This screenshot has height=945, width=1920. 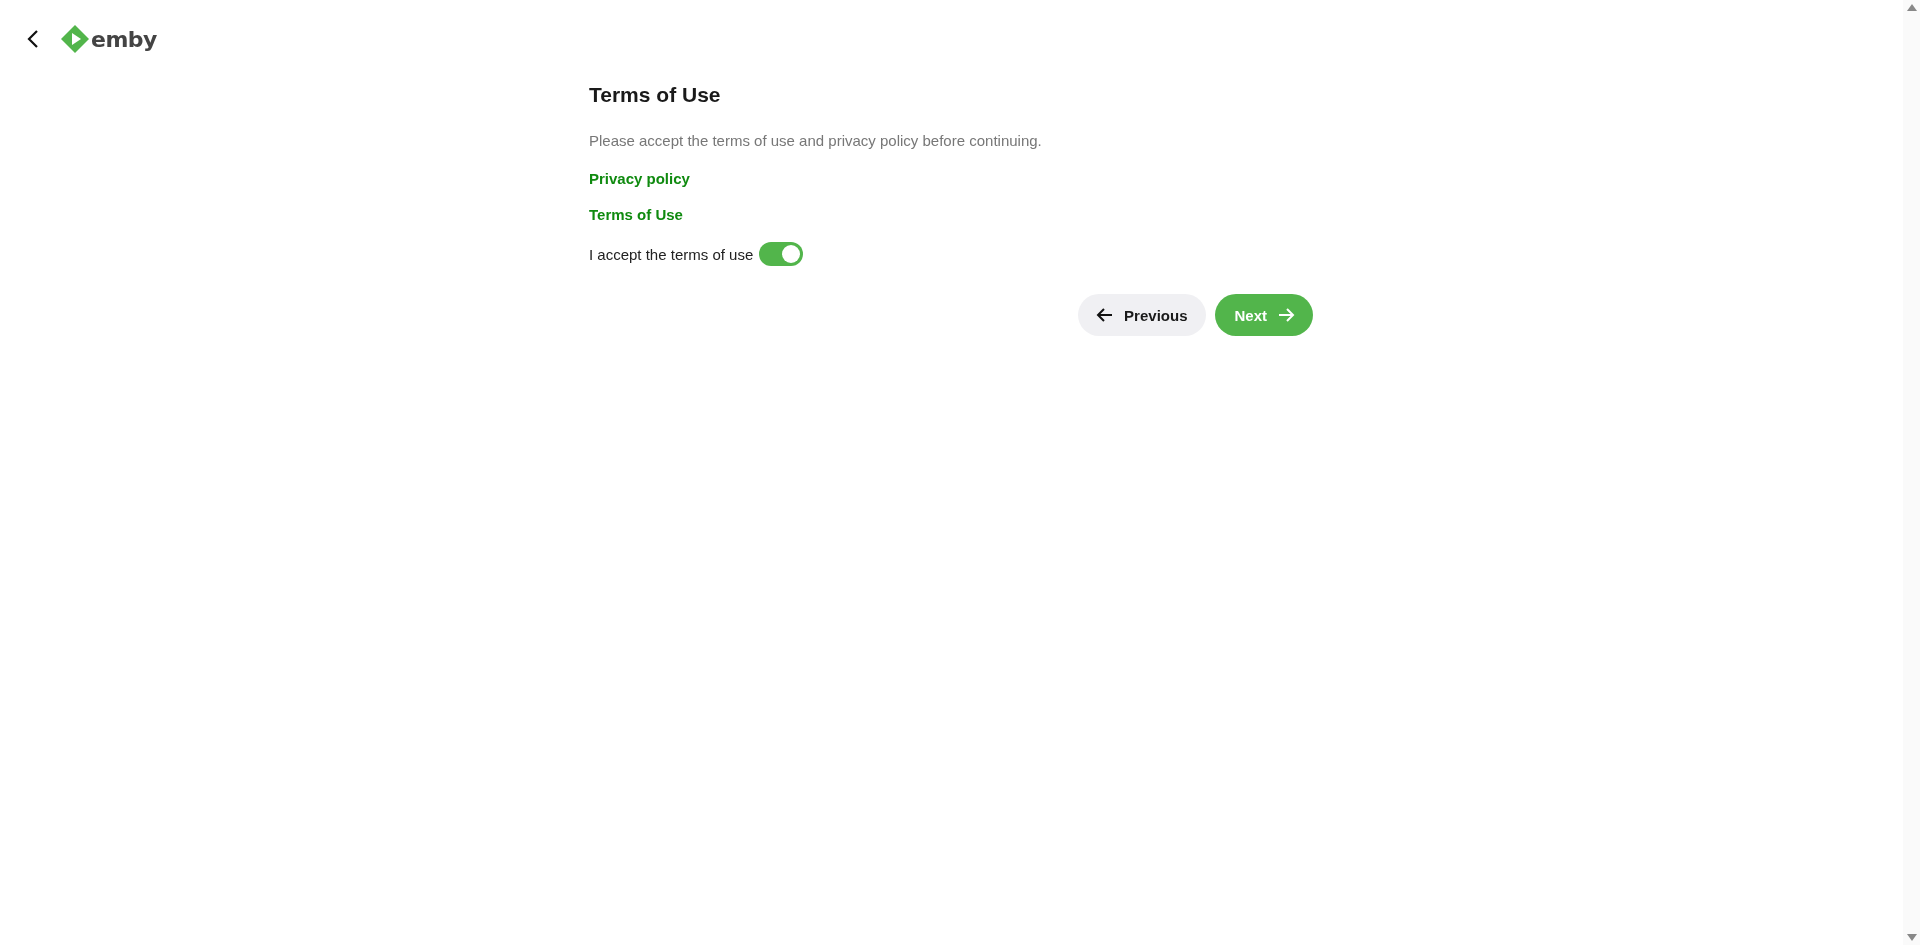 I want to click on logo-icon, so click(x=75, y=39).